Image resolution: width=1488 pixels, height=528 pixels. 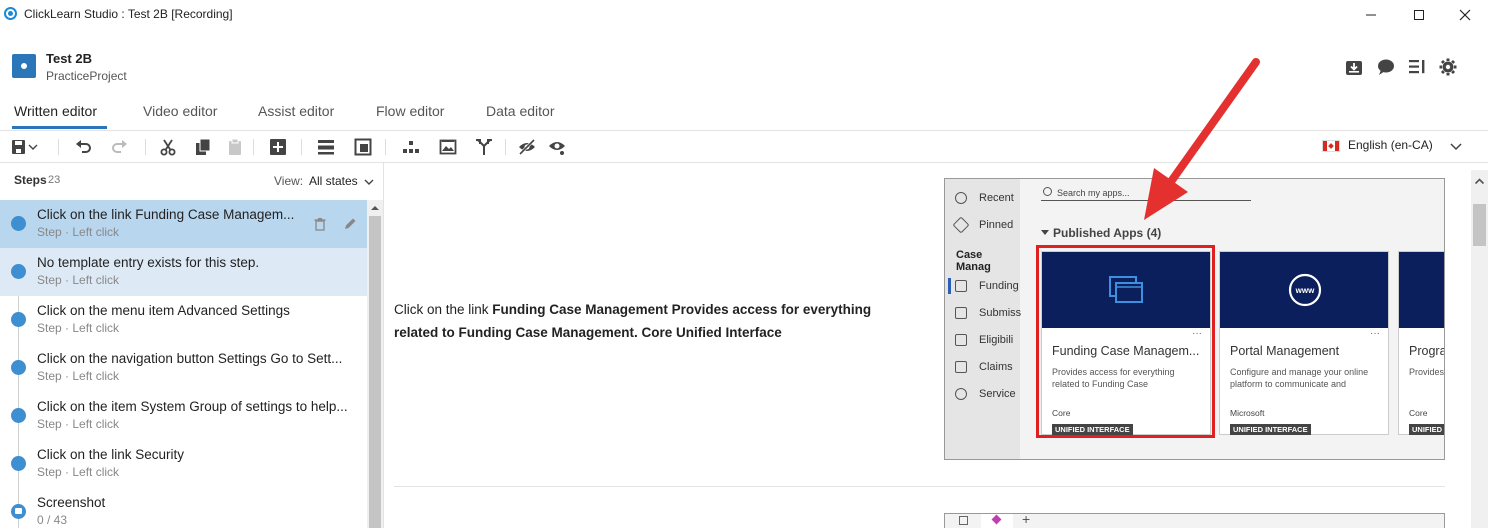 I want to click on gear-icon, so click(x=1448, y=67).